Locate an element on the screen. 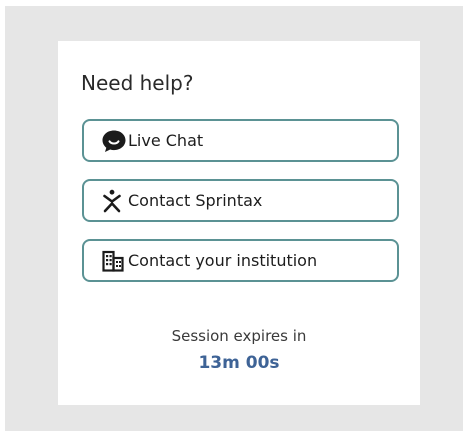 The width and height of the screenshot is (467, 435). live-chat-label: Live Chat is located at coordinates (166, 140).